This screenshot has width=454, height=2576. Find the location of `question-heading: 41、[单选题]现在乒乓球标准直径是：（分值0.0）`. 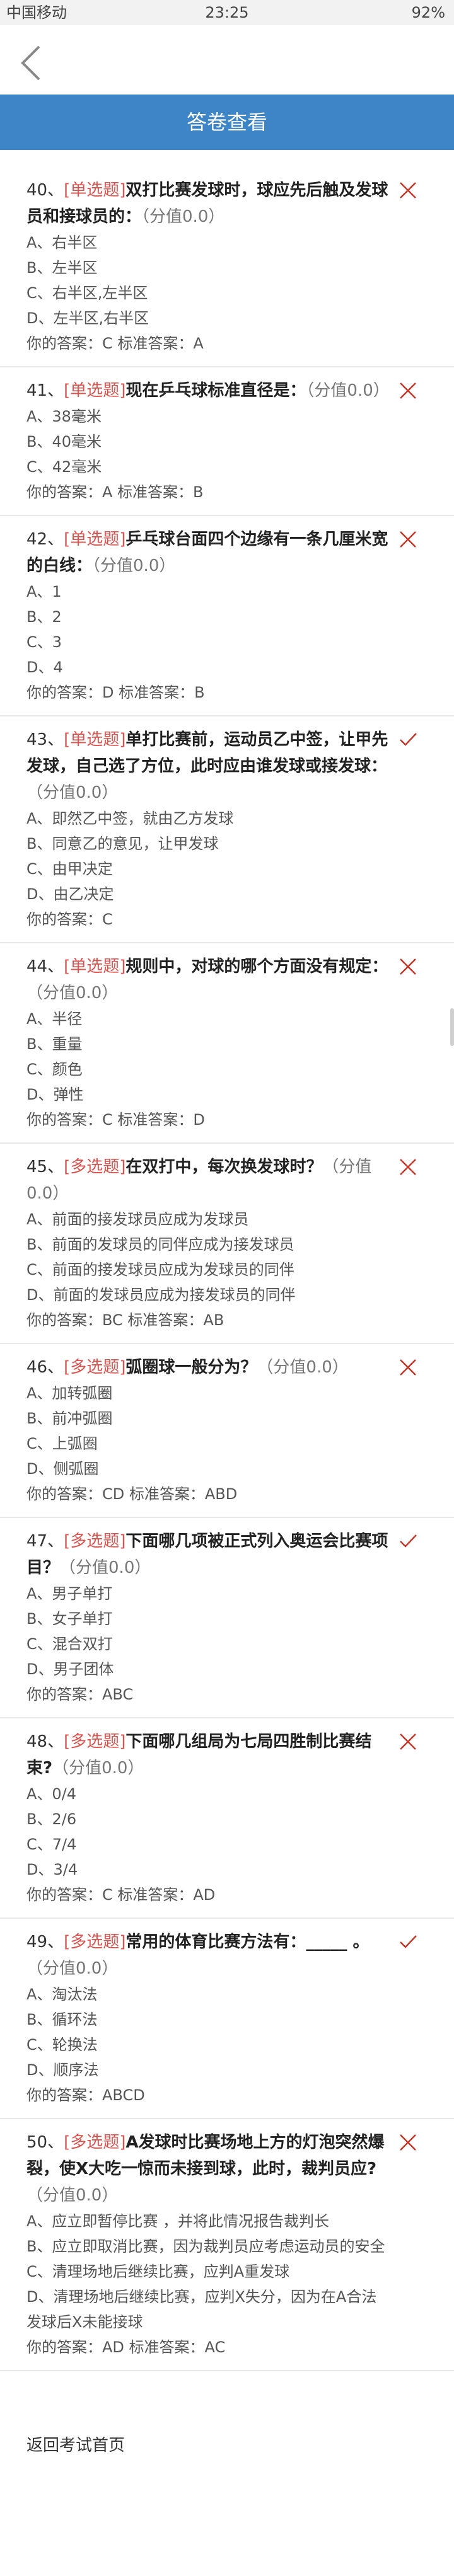

question-heading: 41、[单选题]现在乒乓球标准直径是：（分值0.0） is located at coordinates (208, 390).